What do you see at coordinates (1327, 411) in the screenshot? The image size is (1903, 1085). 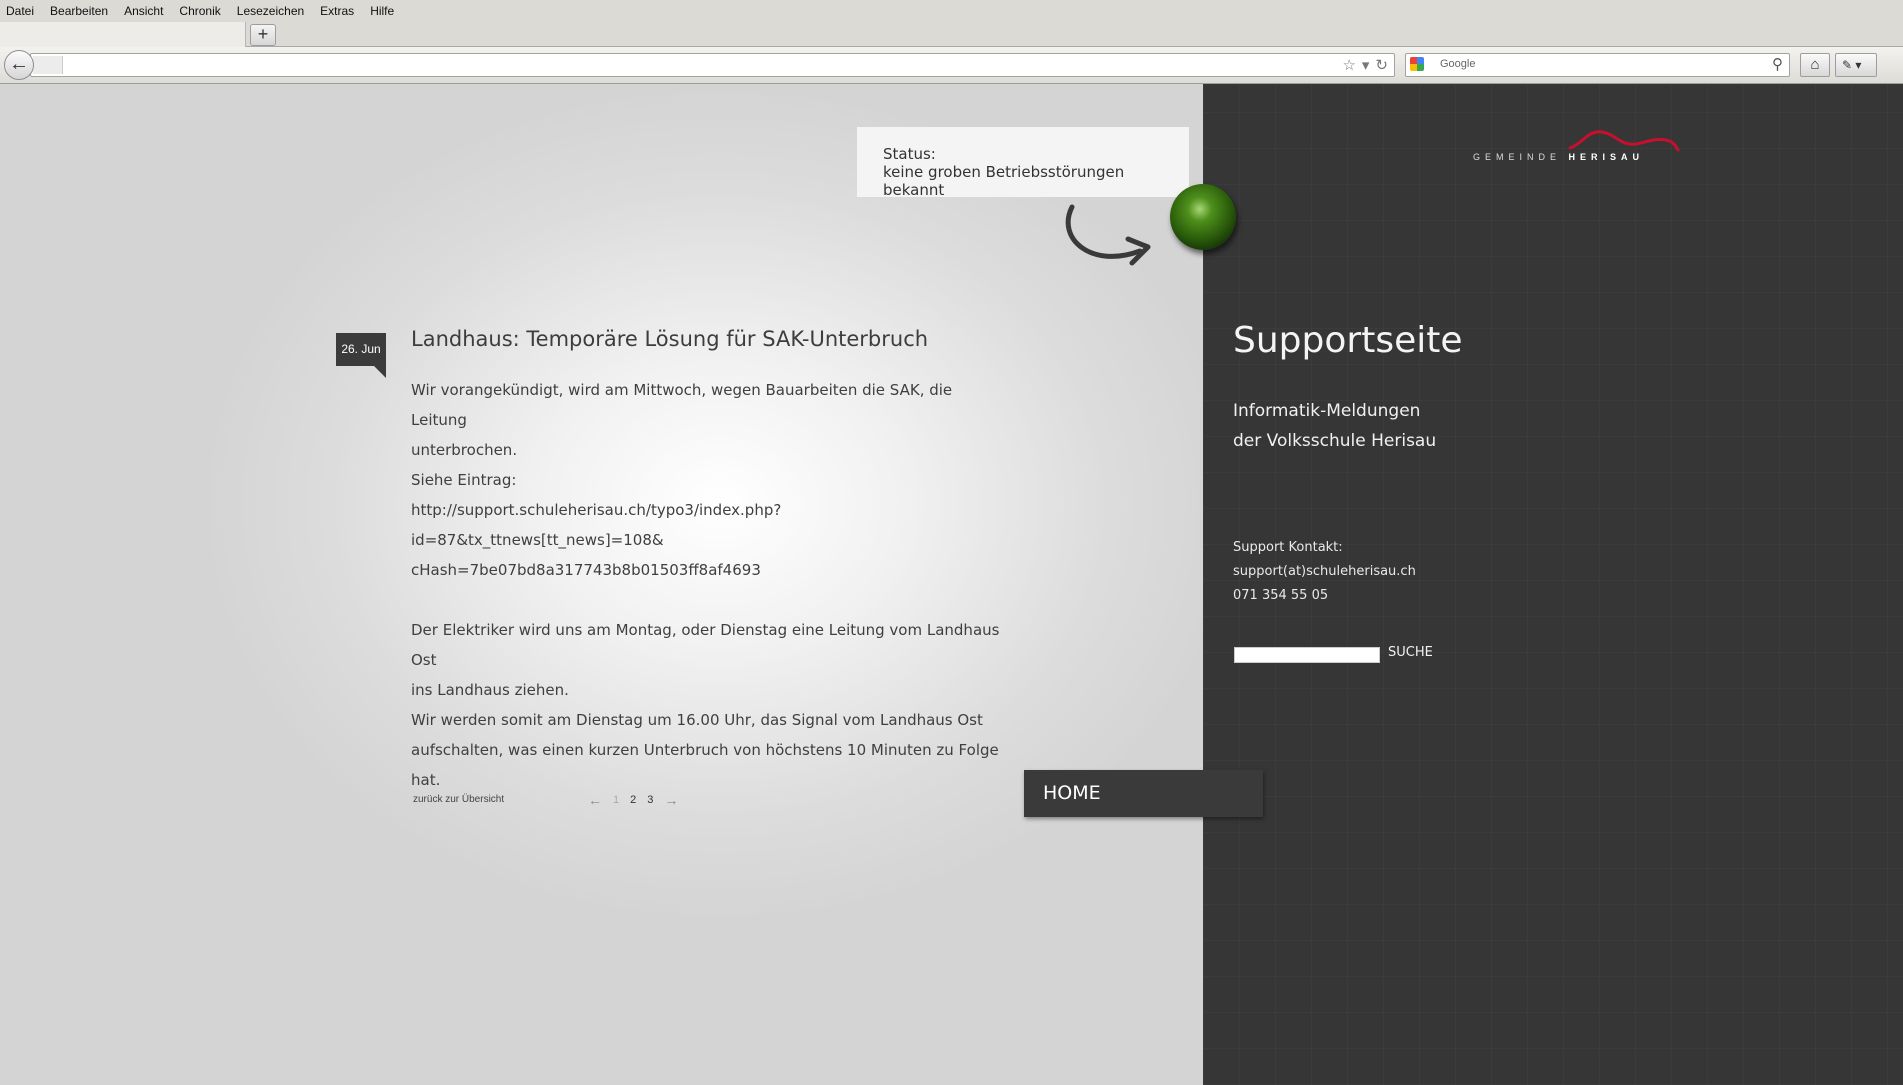 I see `subtitle-line-1: Informatik-Meldungen` at bounding box center [1327, 411].